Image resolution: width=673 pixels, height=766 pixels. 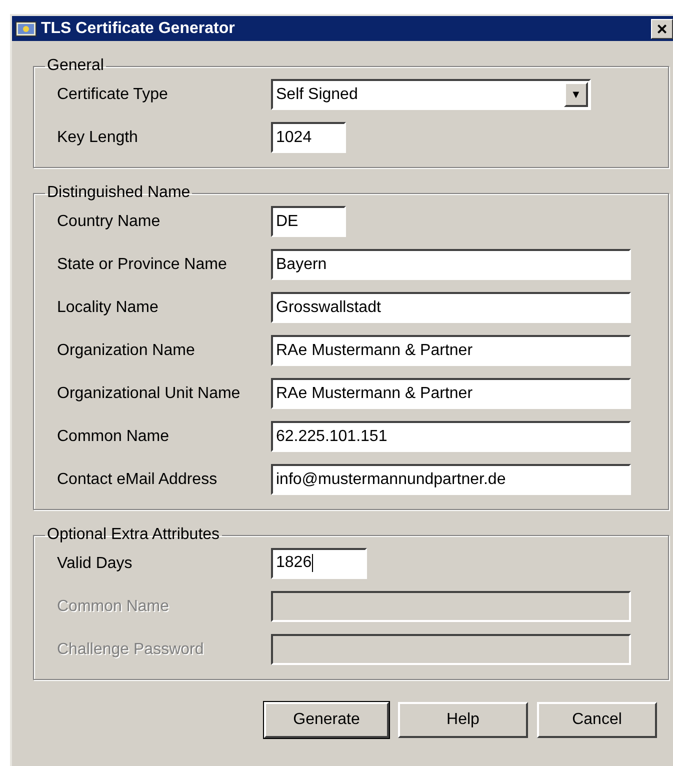 What do you see at coordinates (108, 307) in the screenshot?
I see `field-label: Locality Name` at bounding box center [108, 307].